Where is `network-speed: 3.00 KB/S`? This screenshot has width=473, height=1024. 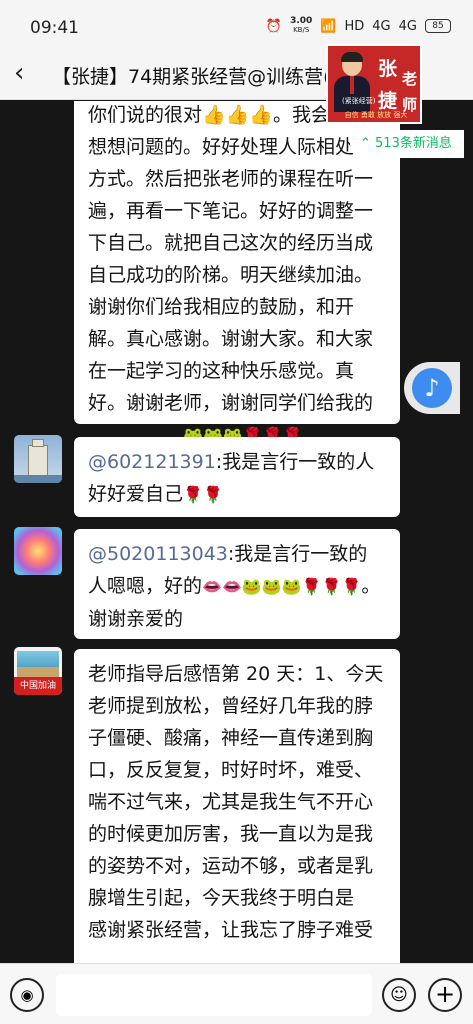 network-speed: 3.00 KB/S is located at coordinates (301, 25).